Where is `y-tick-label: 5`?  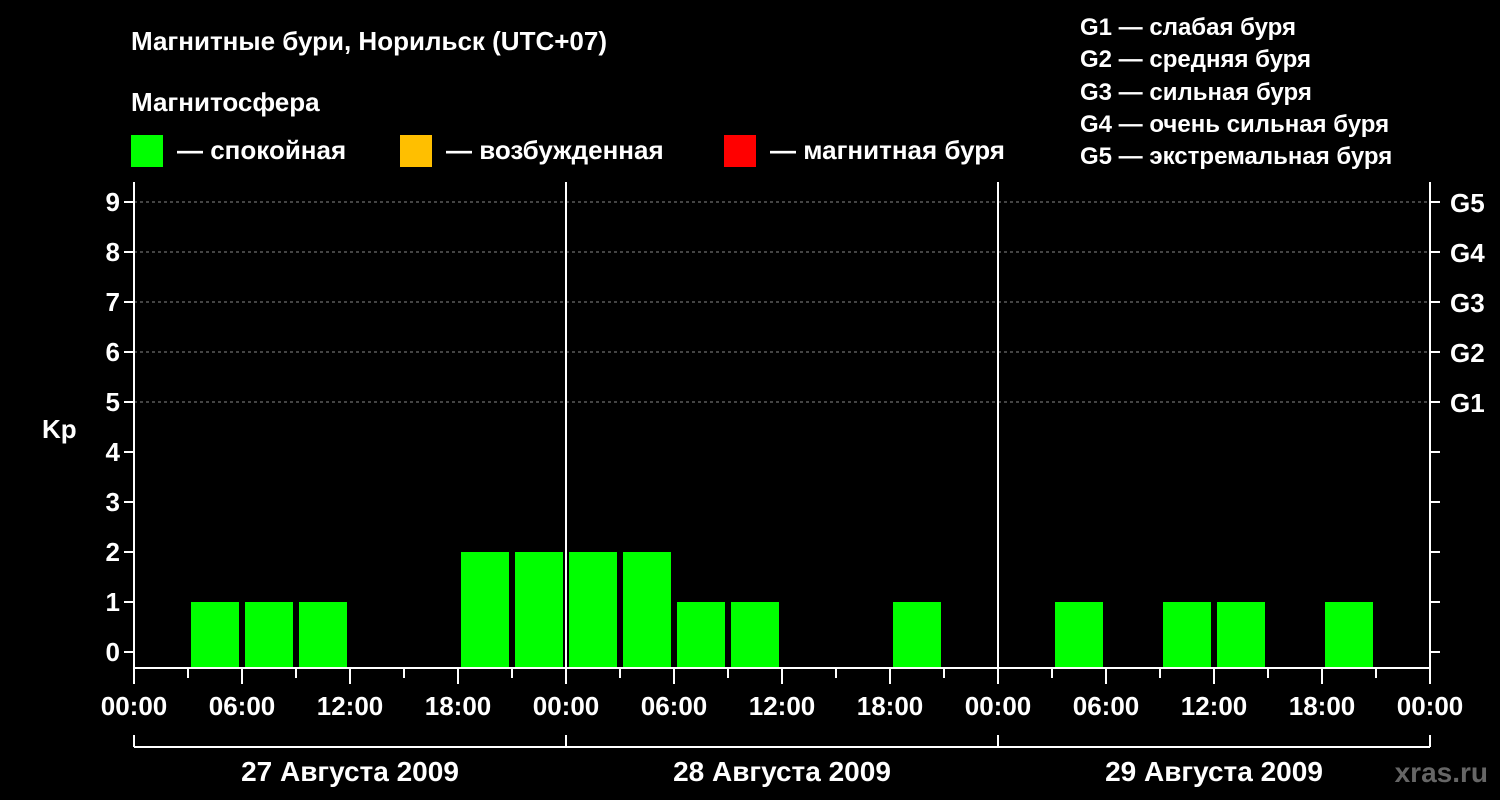 y-tick-label: 5 is located at coordinates (113, 402).